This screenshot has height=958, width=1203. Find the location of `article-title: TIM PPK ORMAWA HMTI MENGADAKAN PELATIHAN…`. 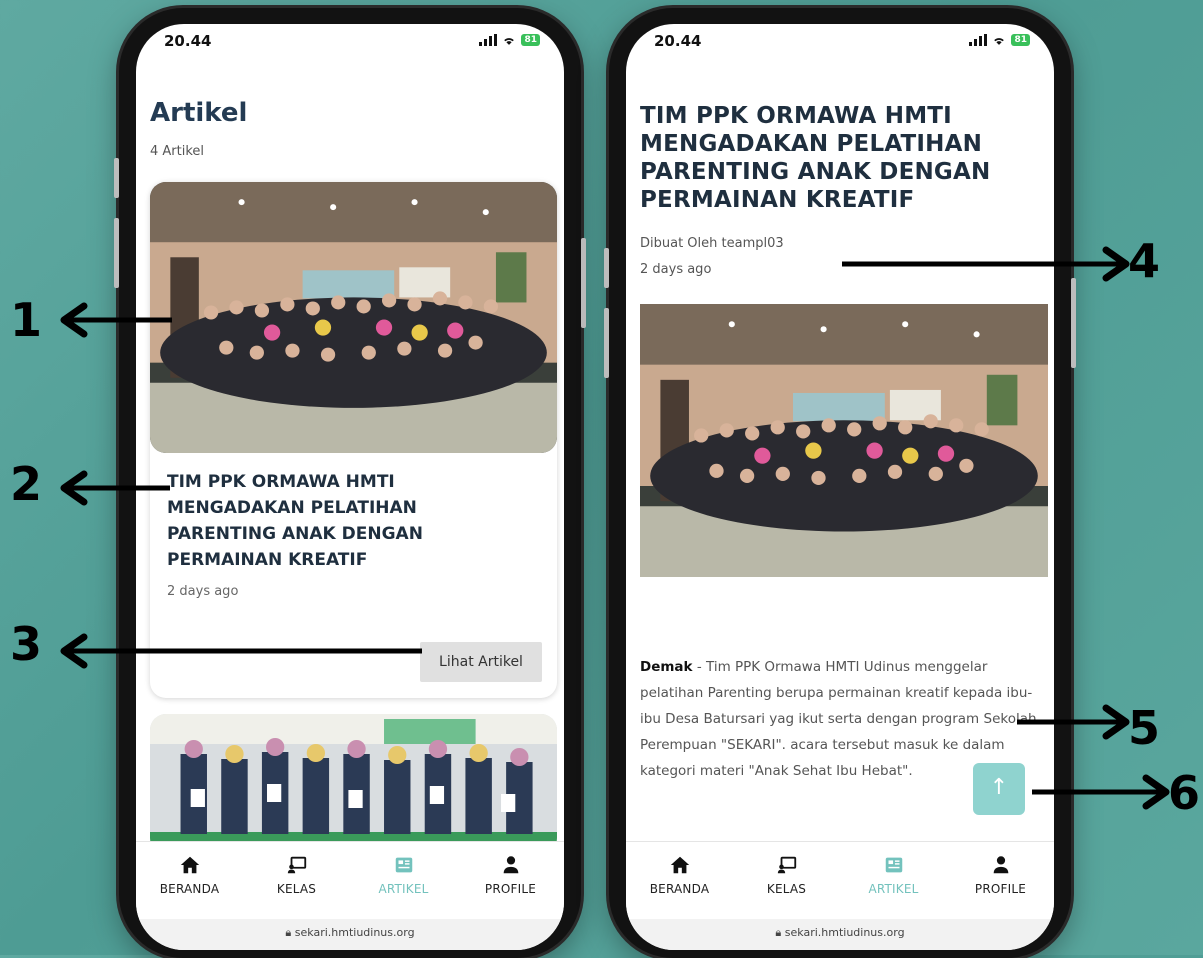

article-title: TIM PPK ORMAWA HMTI MENGADAKAN PELATIHAN… is located at coordinates (815, 158).